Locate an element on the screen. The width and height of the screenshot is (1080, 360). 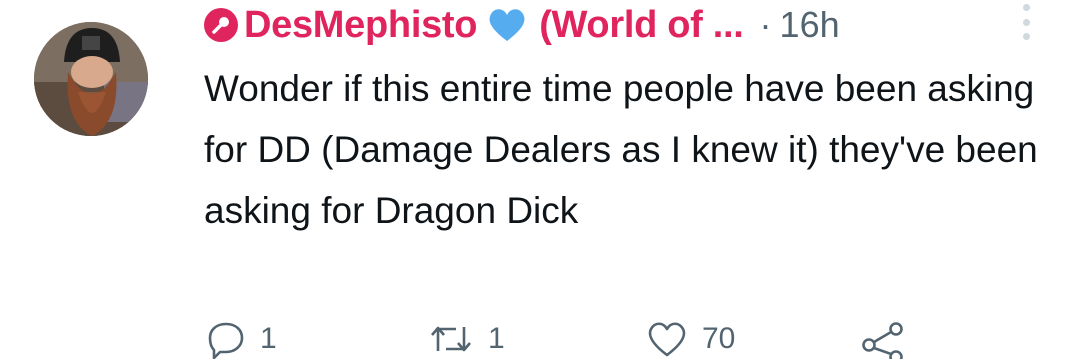
action-bar: 1 1 70 is located at coordinates (540, 339).